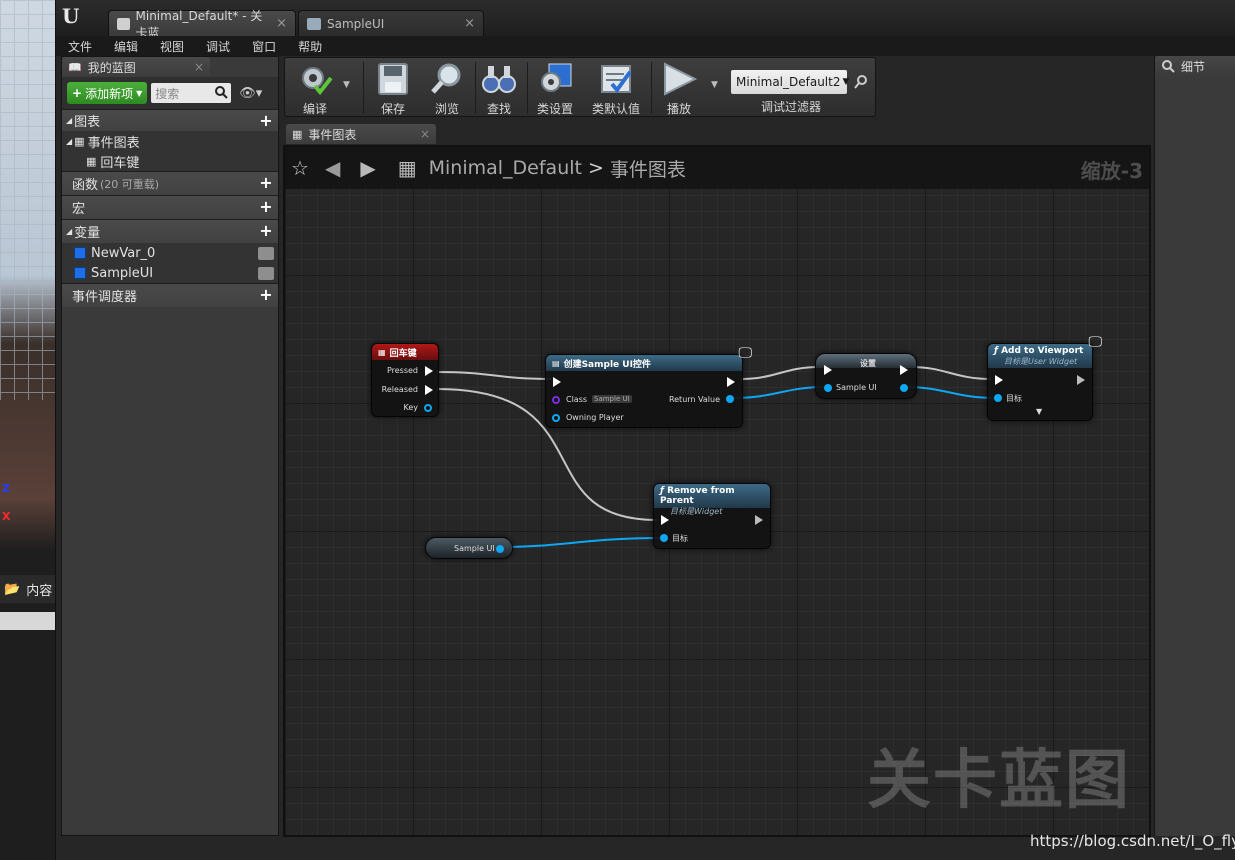 The width and height of the screenshot is (1235, 860). Describe the element at coordinates (616, 88) in the screenshot. I see `class-defaults-button: 类默认值` at that location.